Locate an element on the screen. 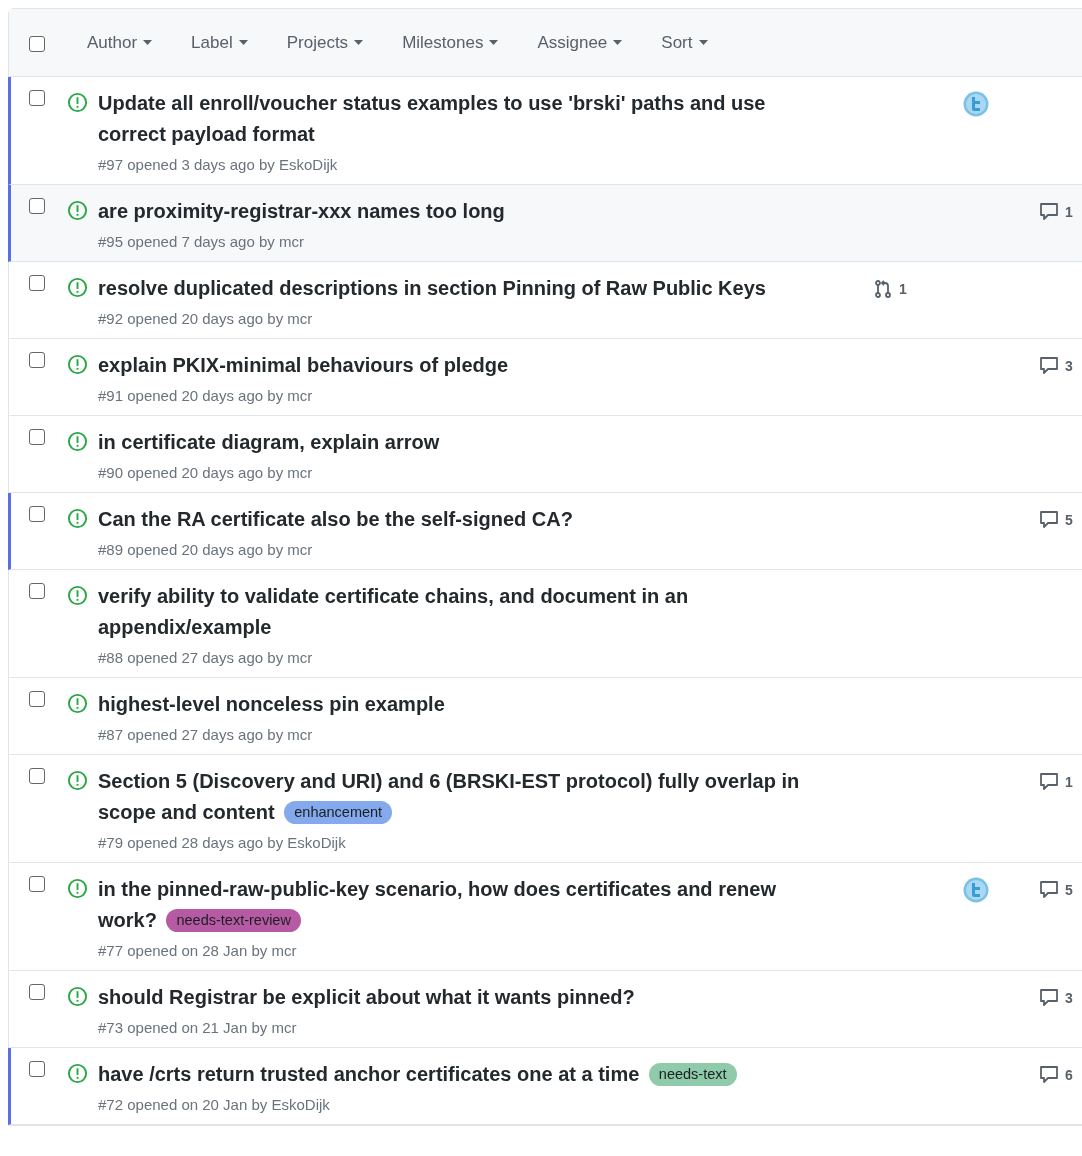 The image size is (1082, 1156). filter-dropdown: Milestones is located at coordinates (450, 42).